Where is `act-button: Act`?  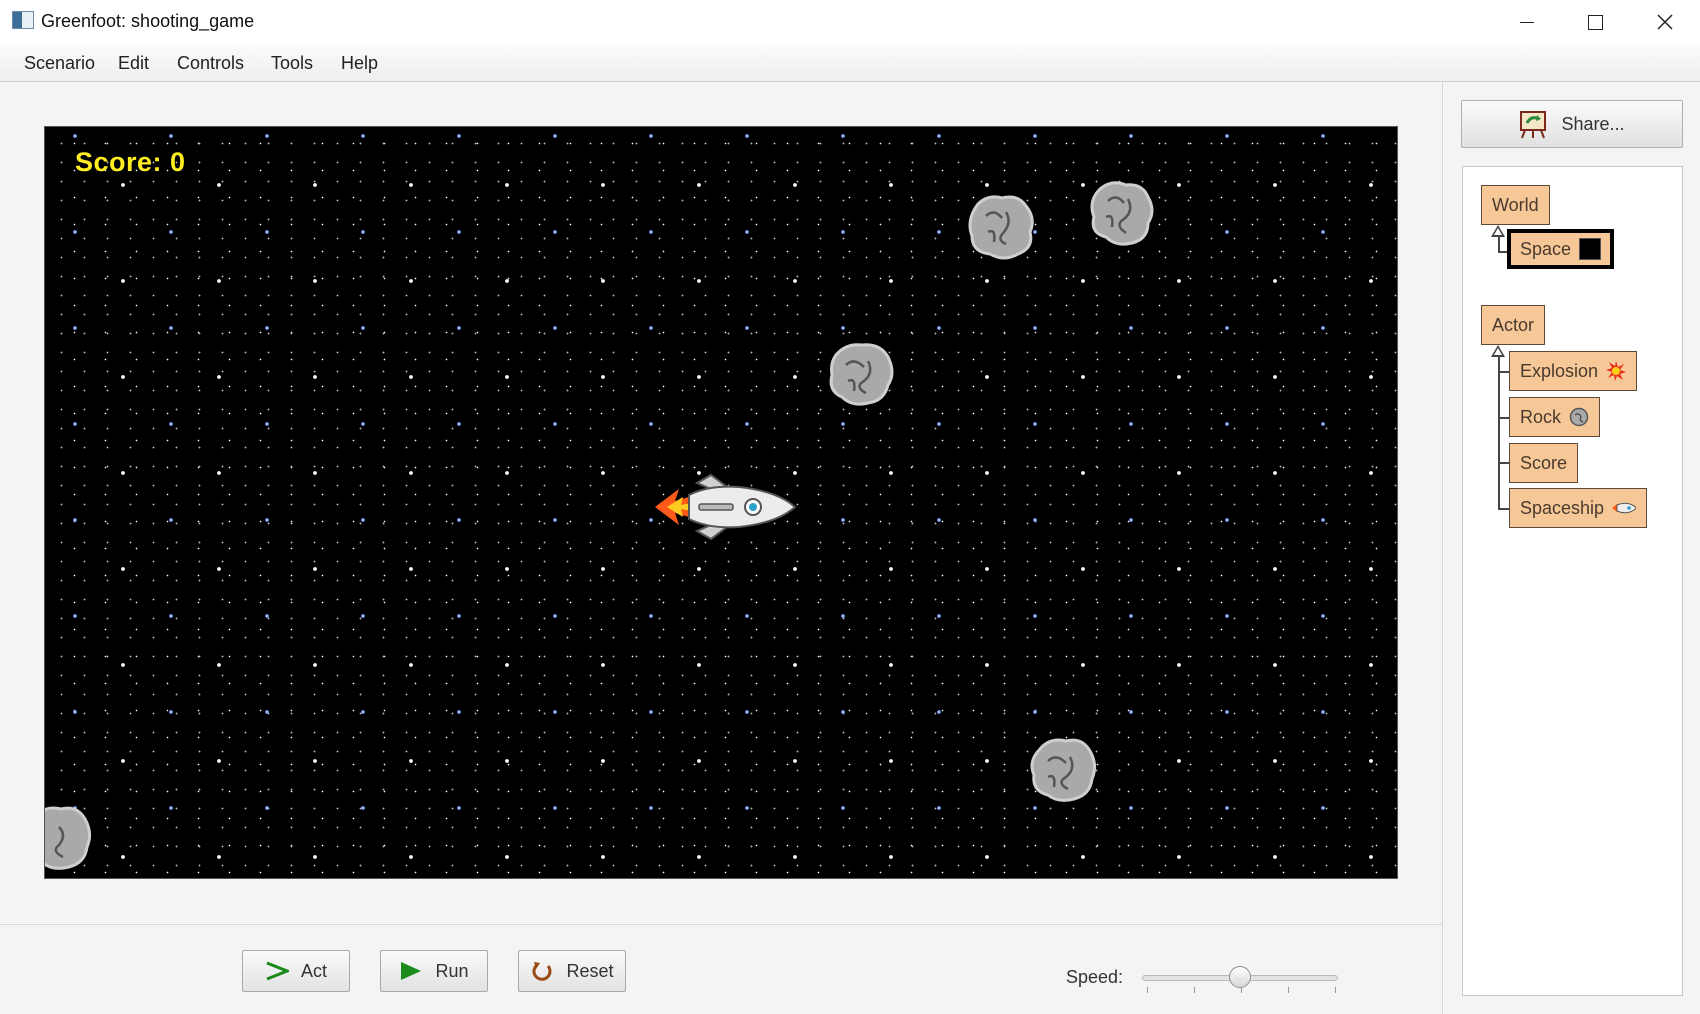
act-button: Act is located at coordinates (296, 971).